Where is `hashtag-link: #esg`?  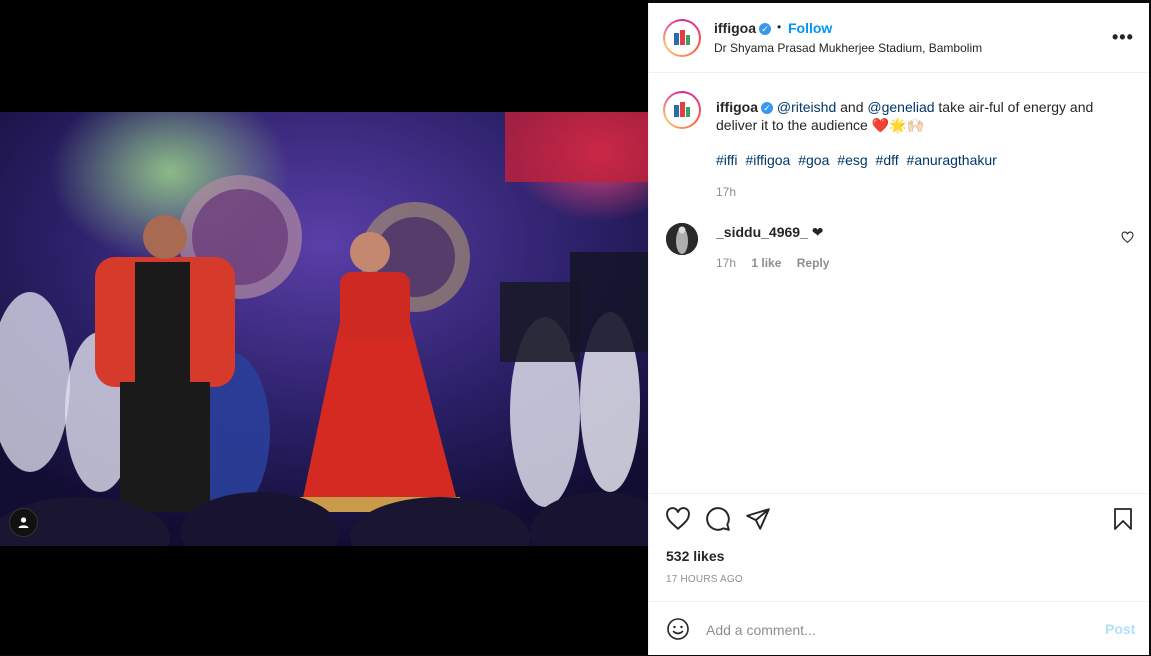
hashtag-link: #esg is located at coordinates (852, 160).